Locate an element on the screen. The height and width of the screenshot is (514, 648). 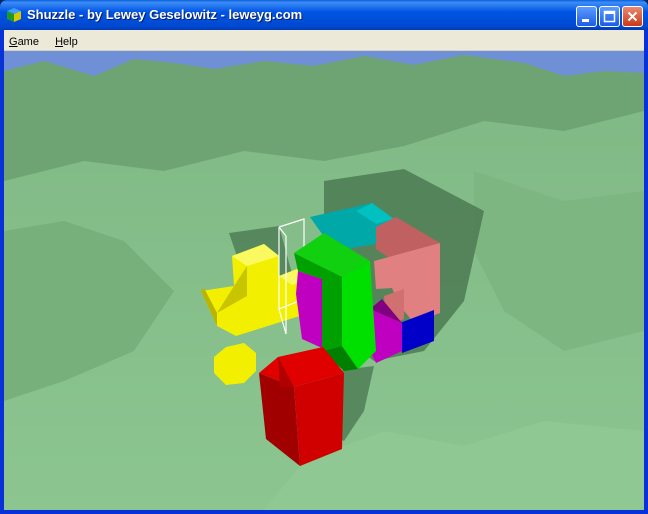
menu-game: Game is located at coordinates (24, 41).